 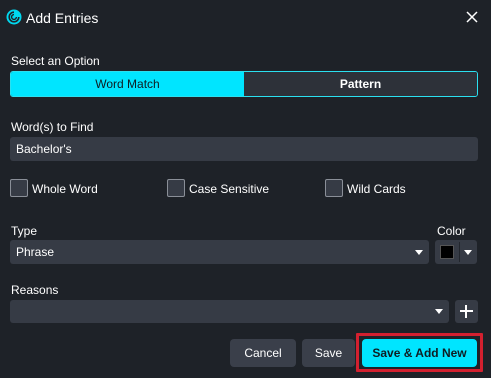 What do you see at coordinates (447, 252) in the screenshot?
I see `color-swatch` at bounding box center [447, 252].